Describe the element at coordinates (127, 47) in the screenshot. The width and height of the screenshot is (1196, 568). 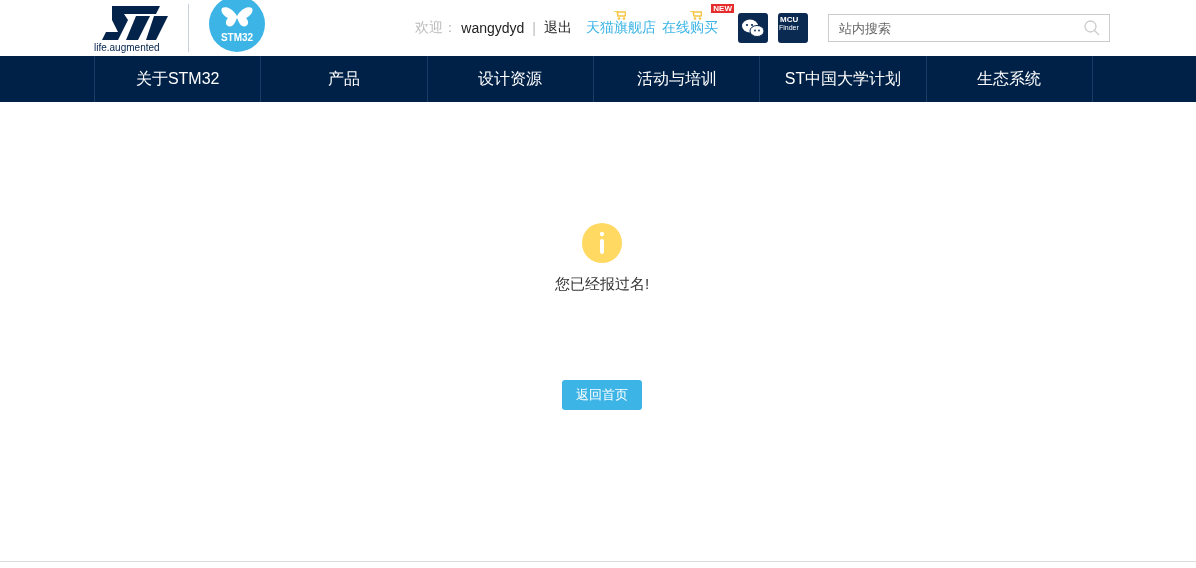
I see `logo-tagline: life.augmented` at that location.